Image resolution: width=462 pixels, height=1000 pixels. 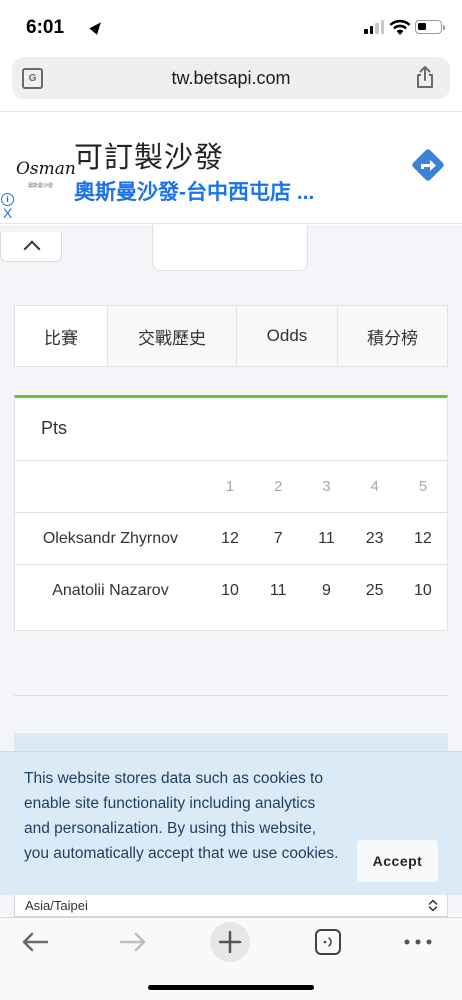 What do you see at coordinates (278, 486) in the screenshot?
I see `header-cell: 2` at bounding box center [278, 486].